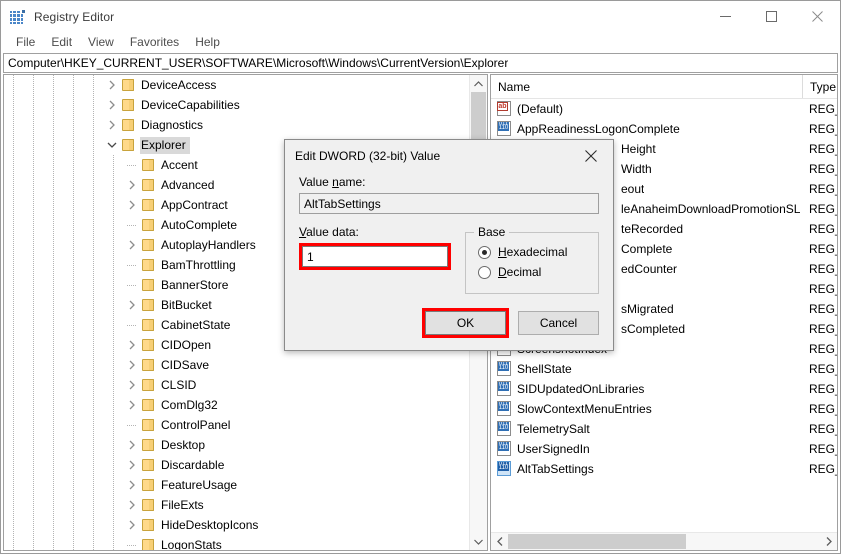  Describe the element at coordinates (368, 156) in the screenshot. I see `dialog-title: Edit DWORD (32-bit) Value` at that location.